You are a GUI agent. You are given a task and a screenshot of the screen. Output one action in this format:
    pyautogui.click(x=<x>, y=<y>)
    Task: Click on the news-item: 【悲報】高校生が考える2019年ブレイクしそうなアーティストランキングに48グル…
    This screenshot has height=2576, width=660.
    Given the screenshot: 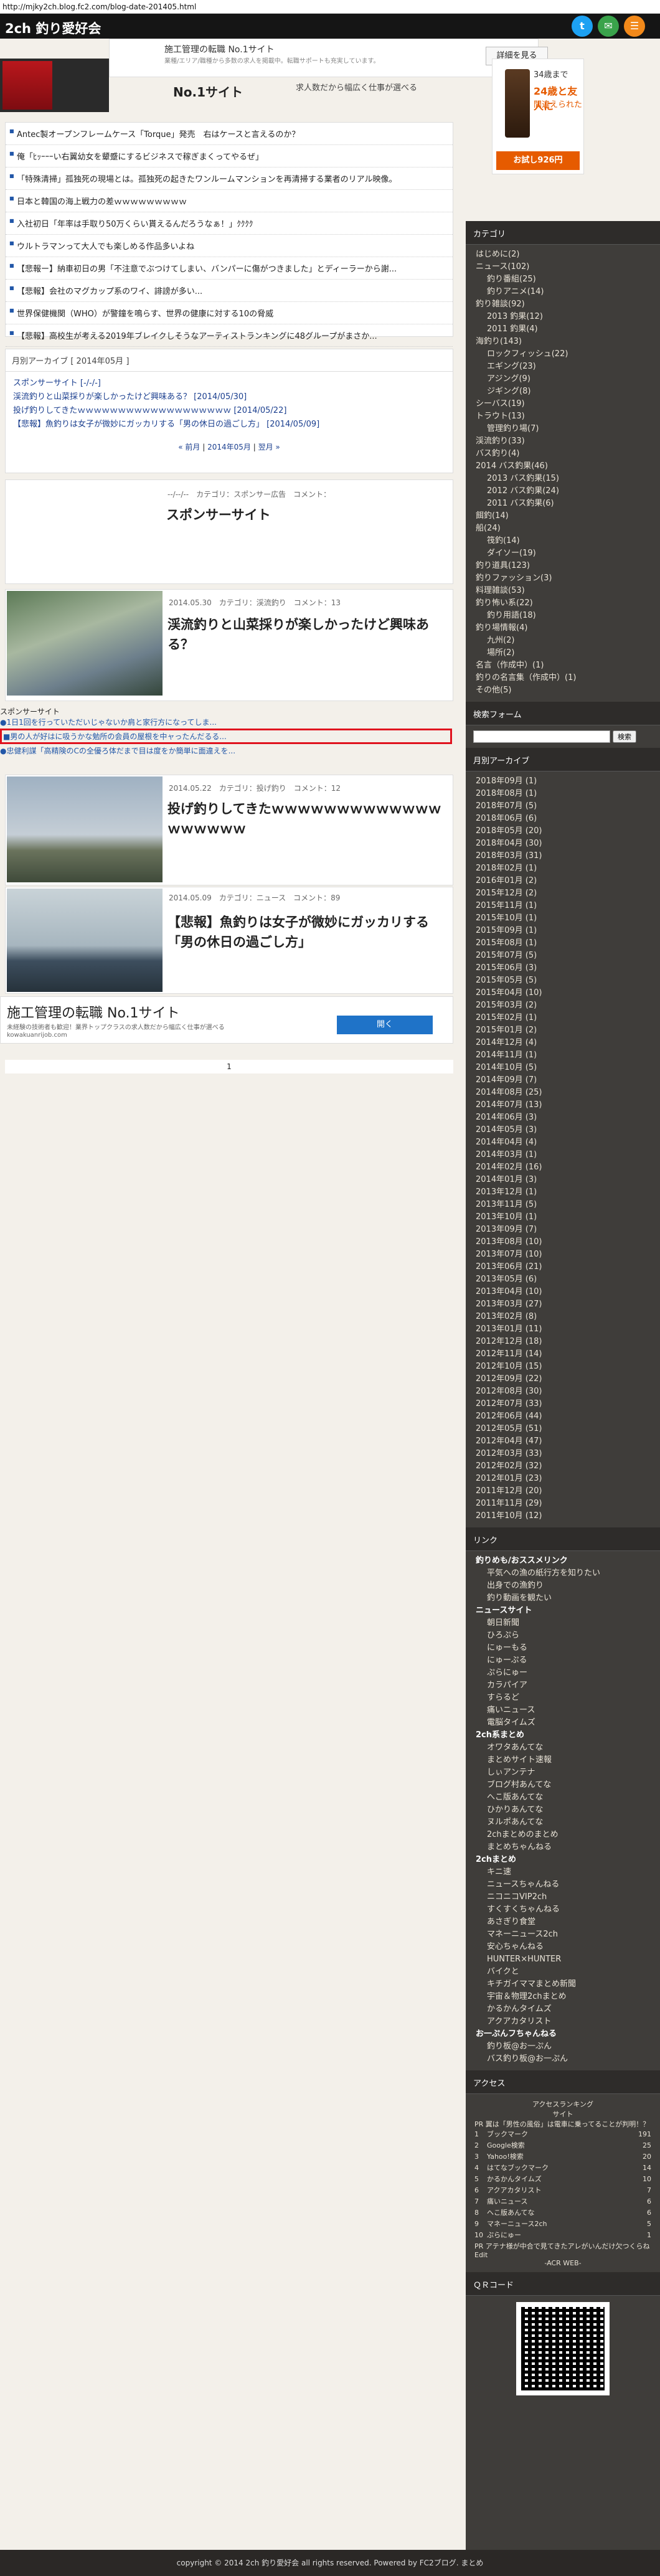 What is the action you would take?
    pyautogui.click(x=229, y=335)
    